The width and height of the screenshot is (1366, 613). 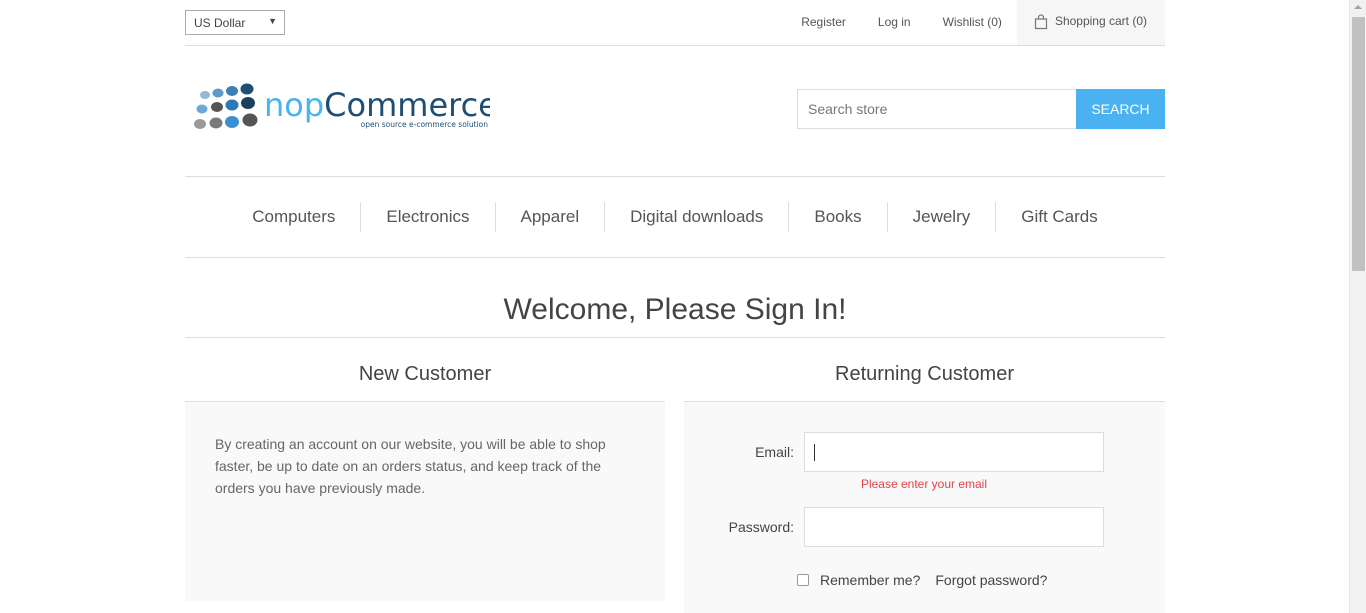 I want to click on returning-customer-title: Returning Customer, so click(x=924, y=370).